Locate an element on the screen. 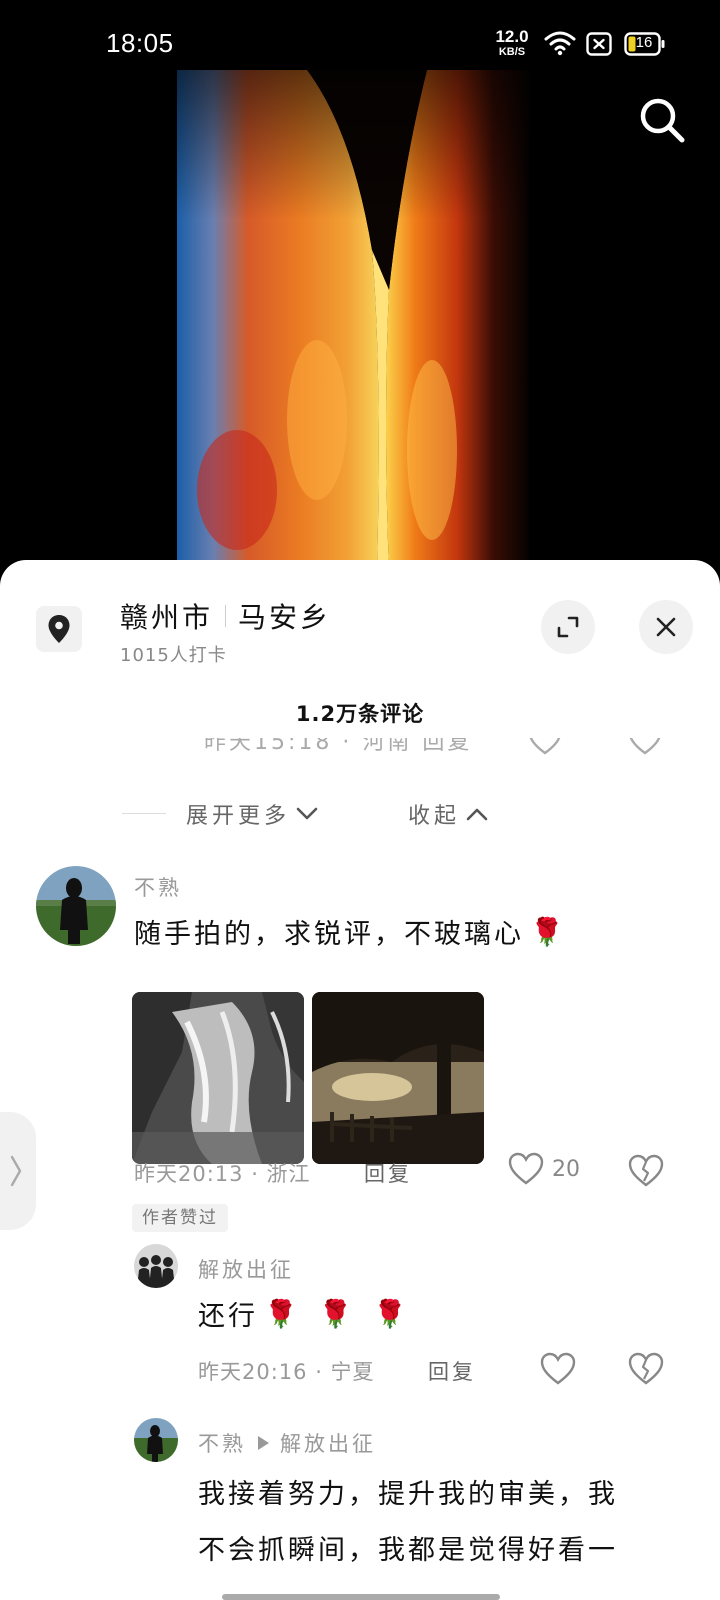  expand-more-label: 展开更多 is located at coordinates (238, 816).